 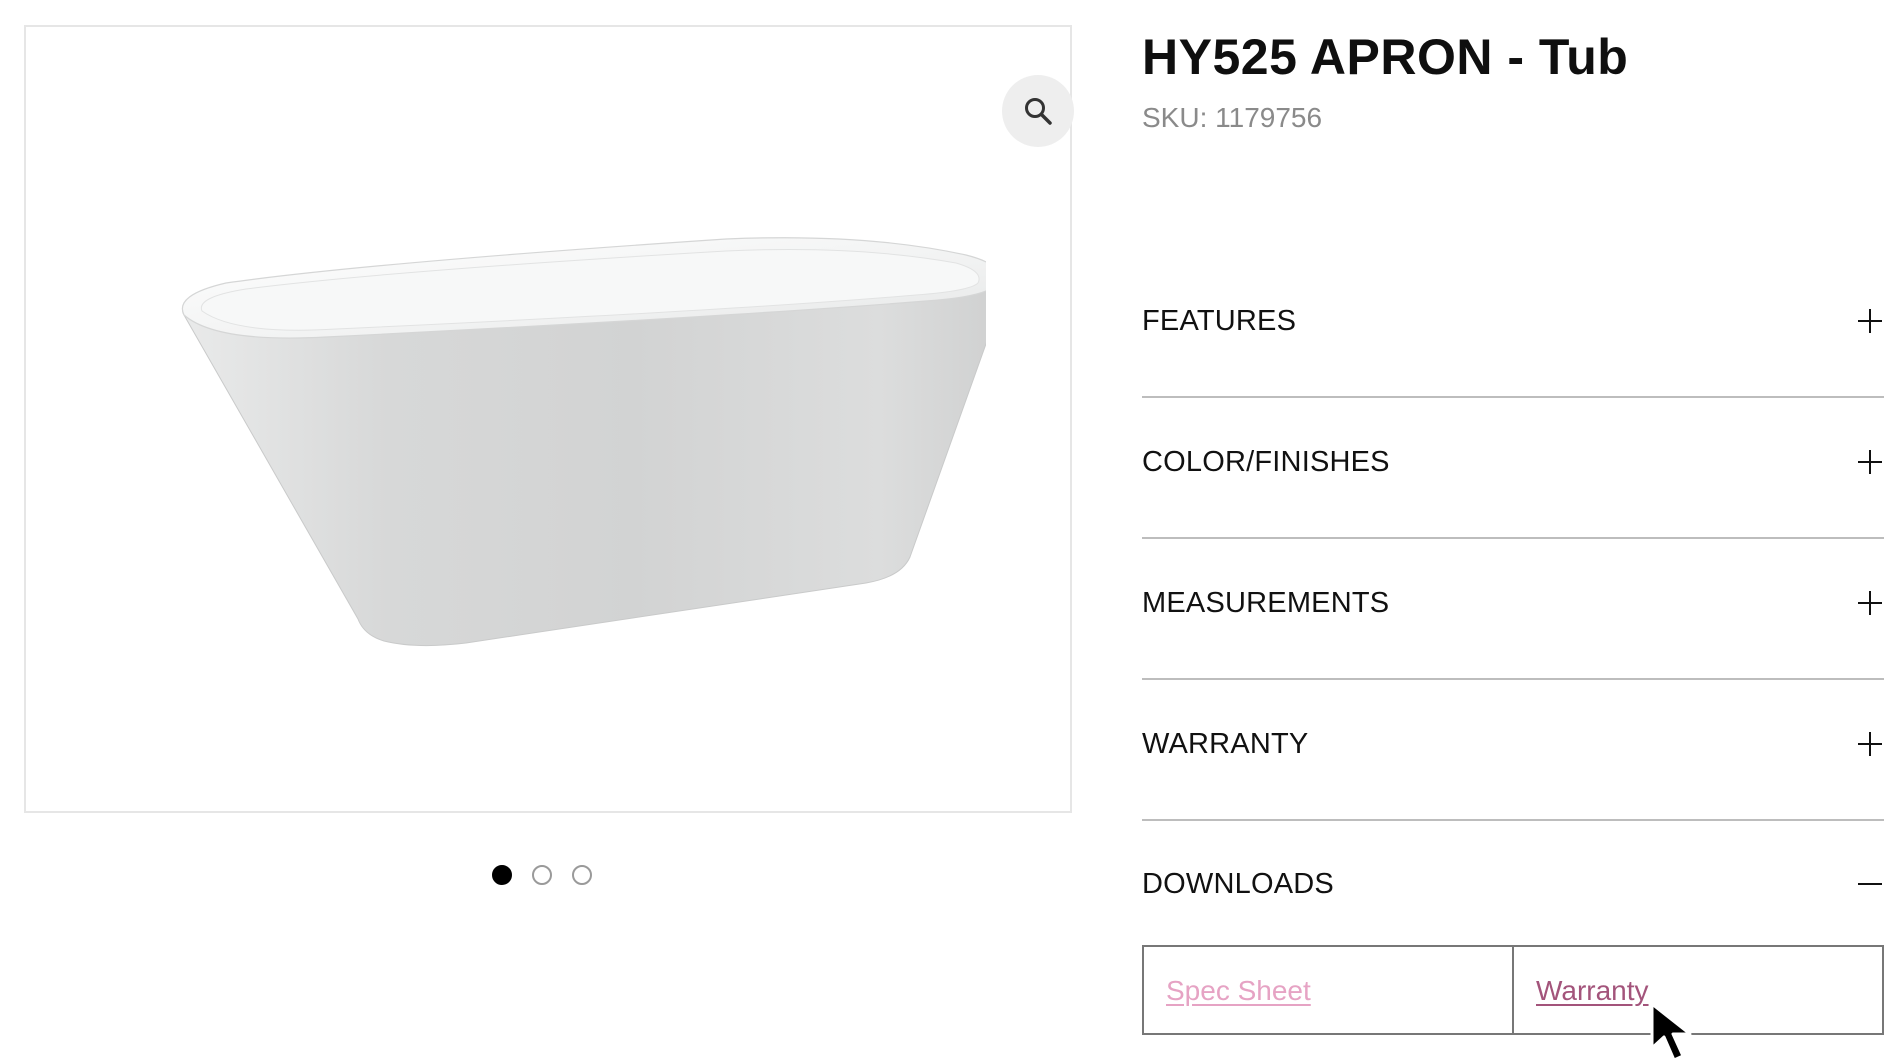 What do you see at coordinates (1219, 321) in the screenshot?
I see `accordion-label: FEATURES` at bounding box center [1219, 321].